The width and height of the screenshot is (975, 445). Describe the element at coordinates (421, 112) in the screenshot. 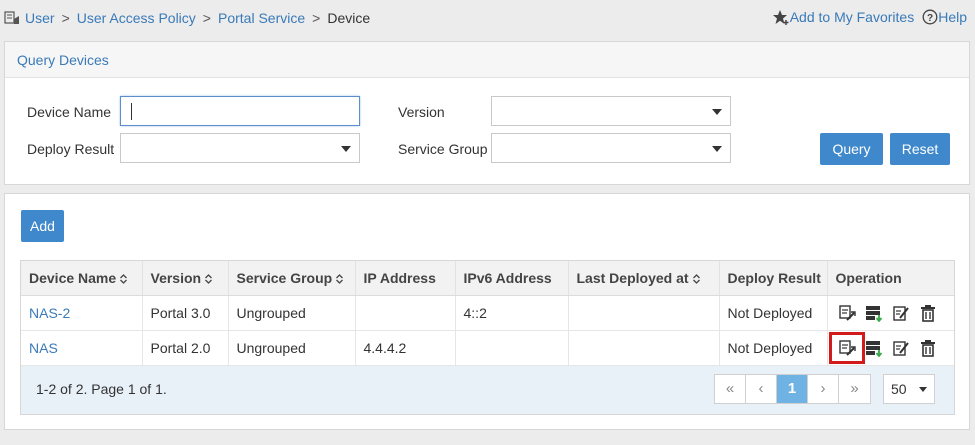

I see `version-label: Version` at that location.